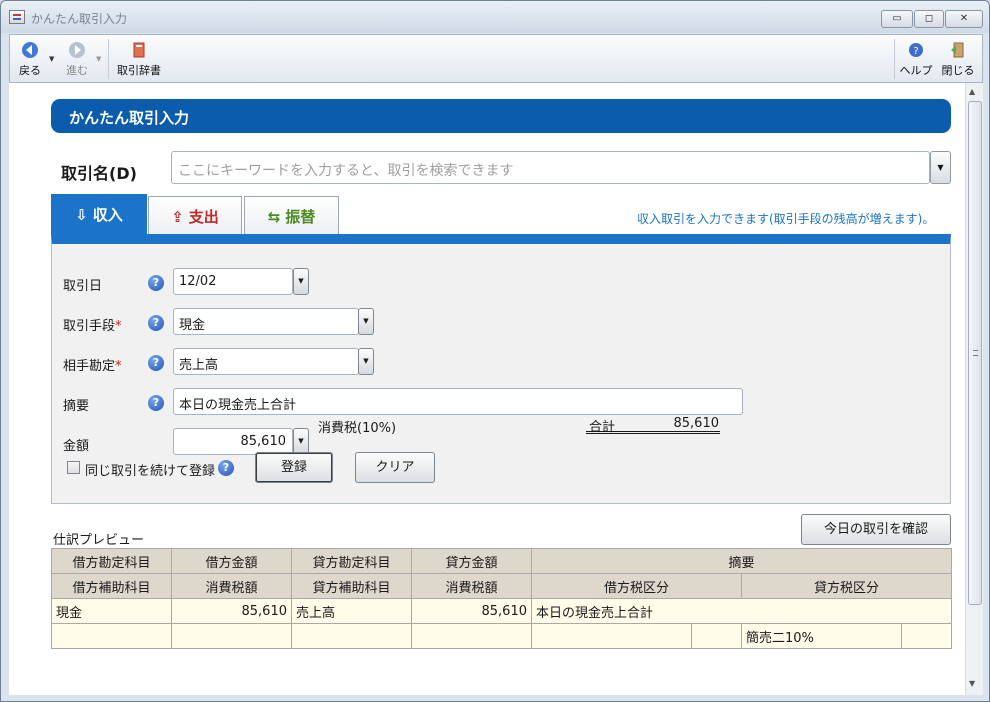 This screenshot has height=702, width=990. I want to click on account-label-text: 相手勘定, so click(89, 366).